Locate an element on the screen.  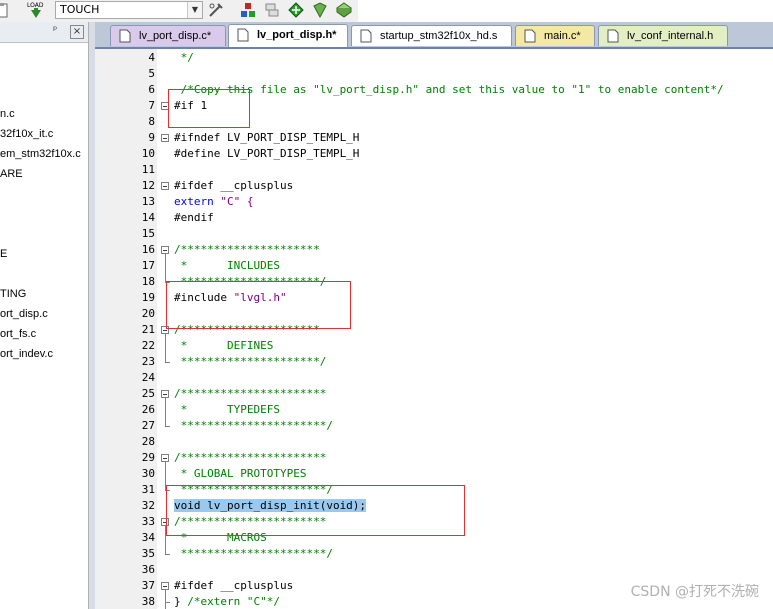
tree-item: em_stm32f10x.c is located at coordinates (40, 154).